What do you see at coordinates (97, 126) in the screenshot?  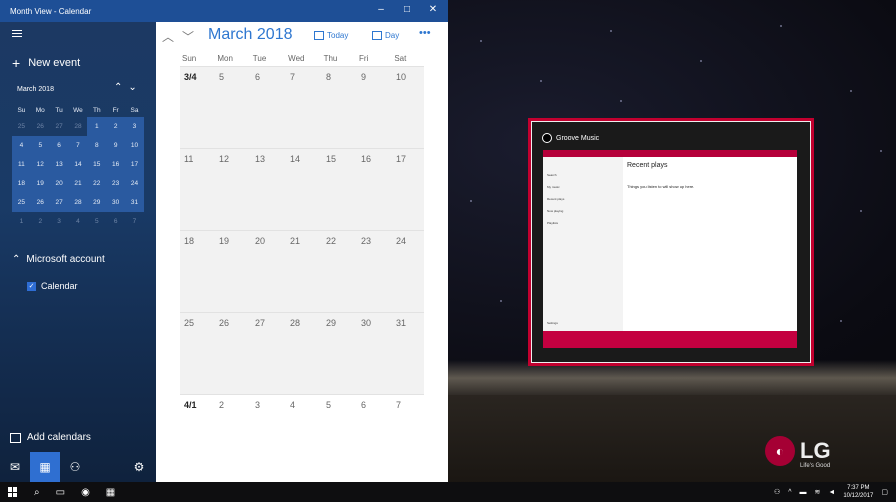 I see `mini-day: 1` at bounding box center [97, 126].